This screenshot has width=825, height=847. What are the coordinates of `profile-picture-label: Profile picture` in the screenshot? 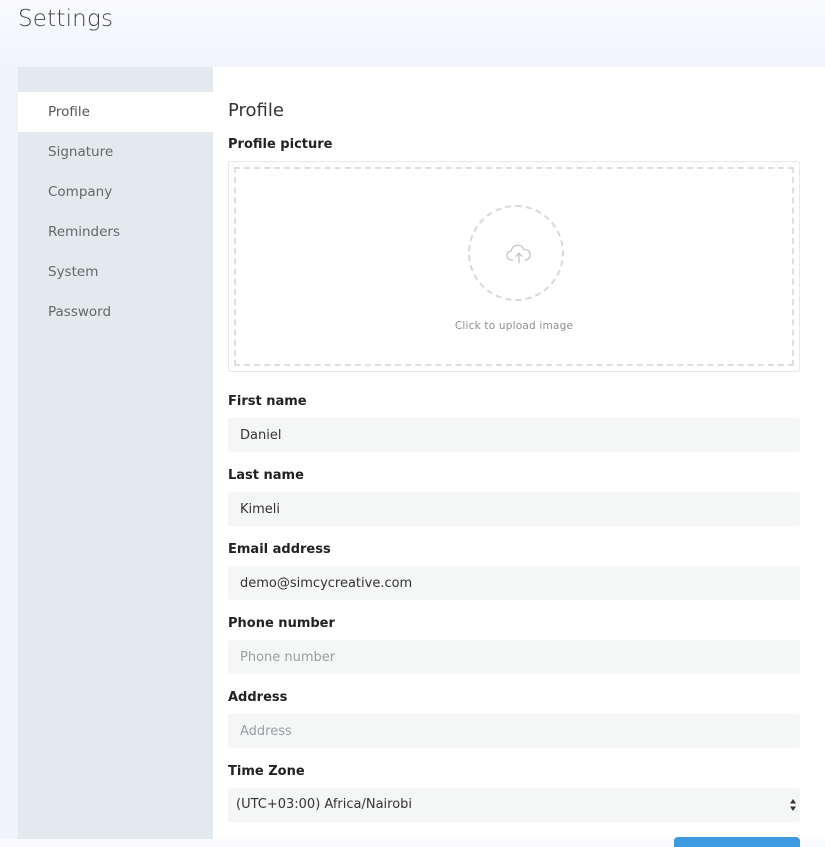 It's located at (280, 144).